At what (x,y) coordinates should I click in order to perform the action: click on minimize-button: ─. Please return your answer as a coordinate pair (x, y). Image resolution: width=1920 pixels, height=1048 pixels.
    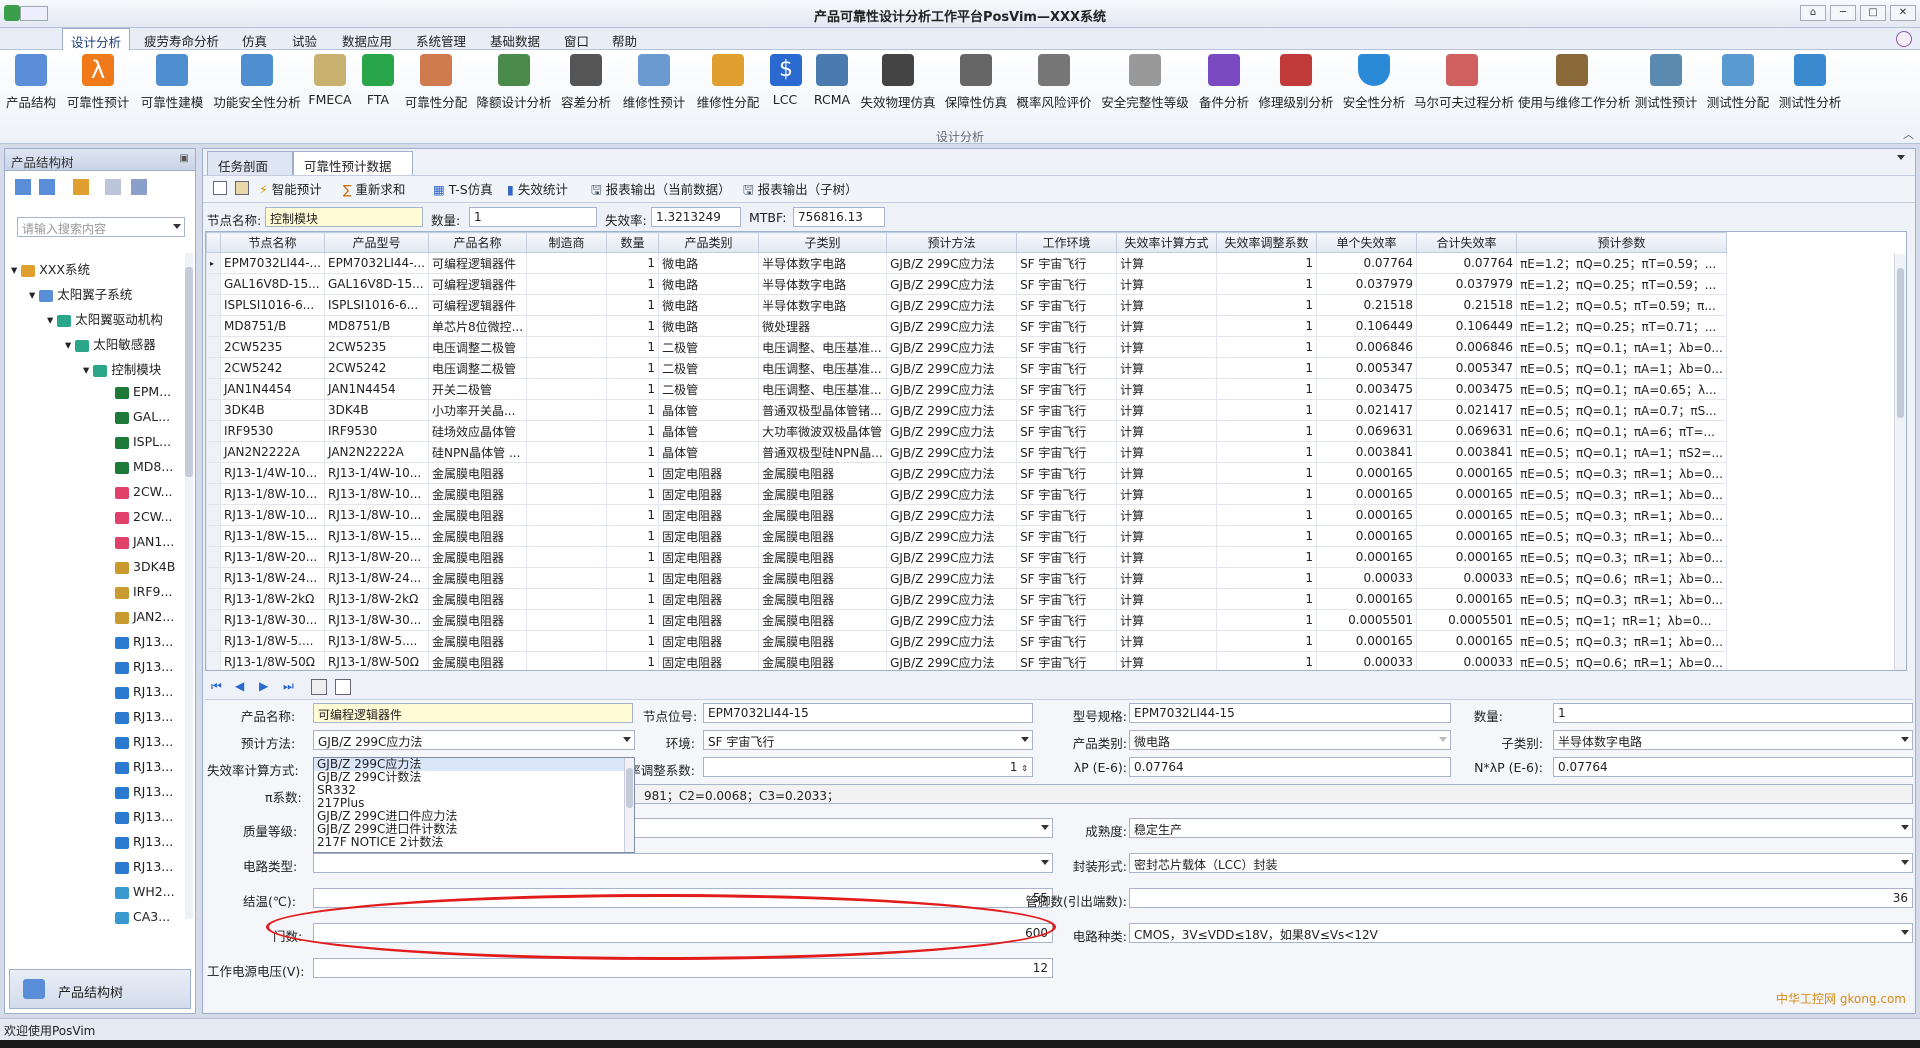
    Looking at the image, I should click on (1843, 13).